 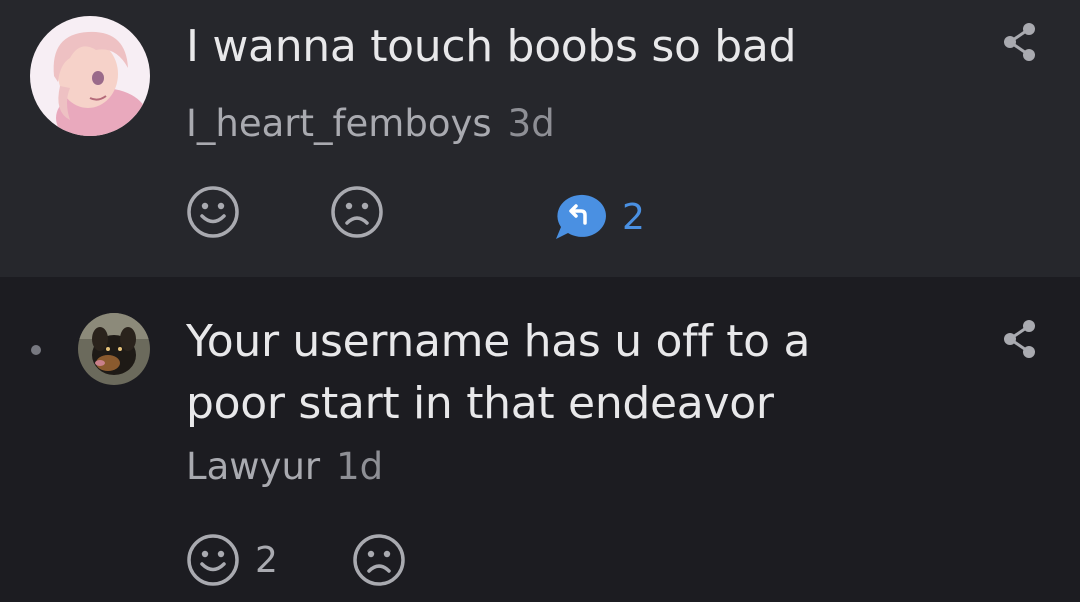 What do you see at coordinates (36, 350) in the screenshot?
I see `thread-bullet` at bounding box center [36, 350].